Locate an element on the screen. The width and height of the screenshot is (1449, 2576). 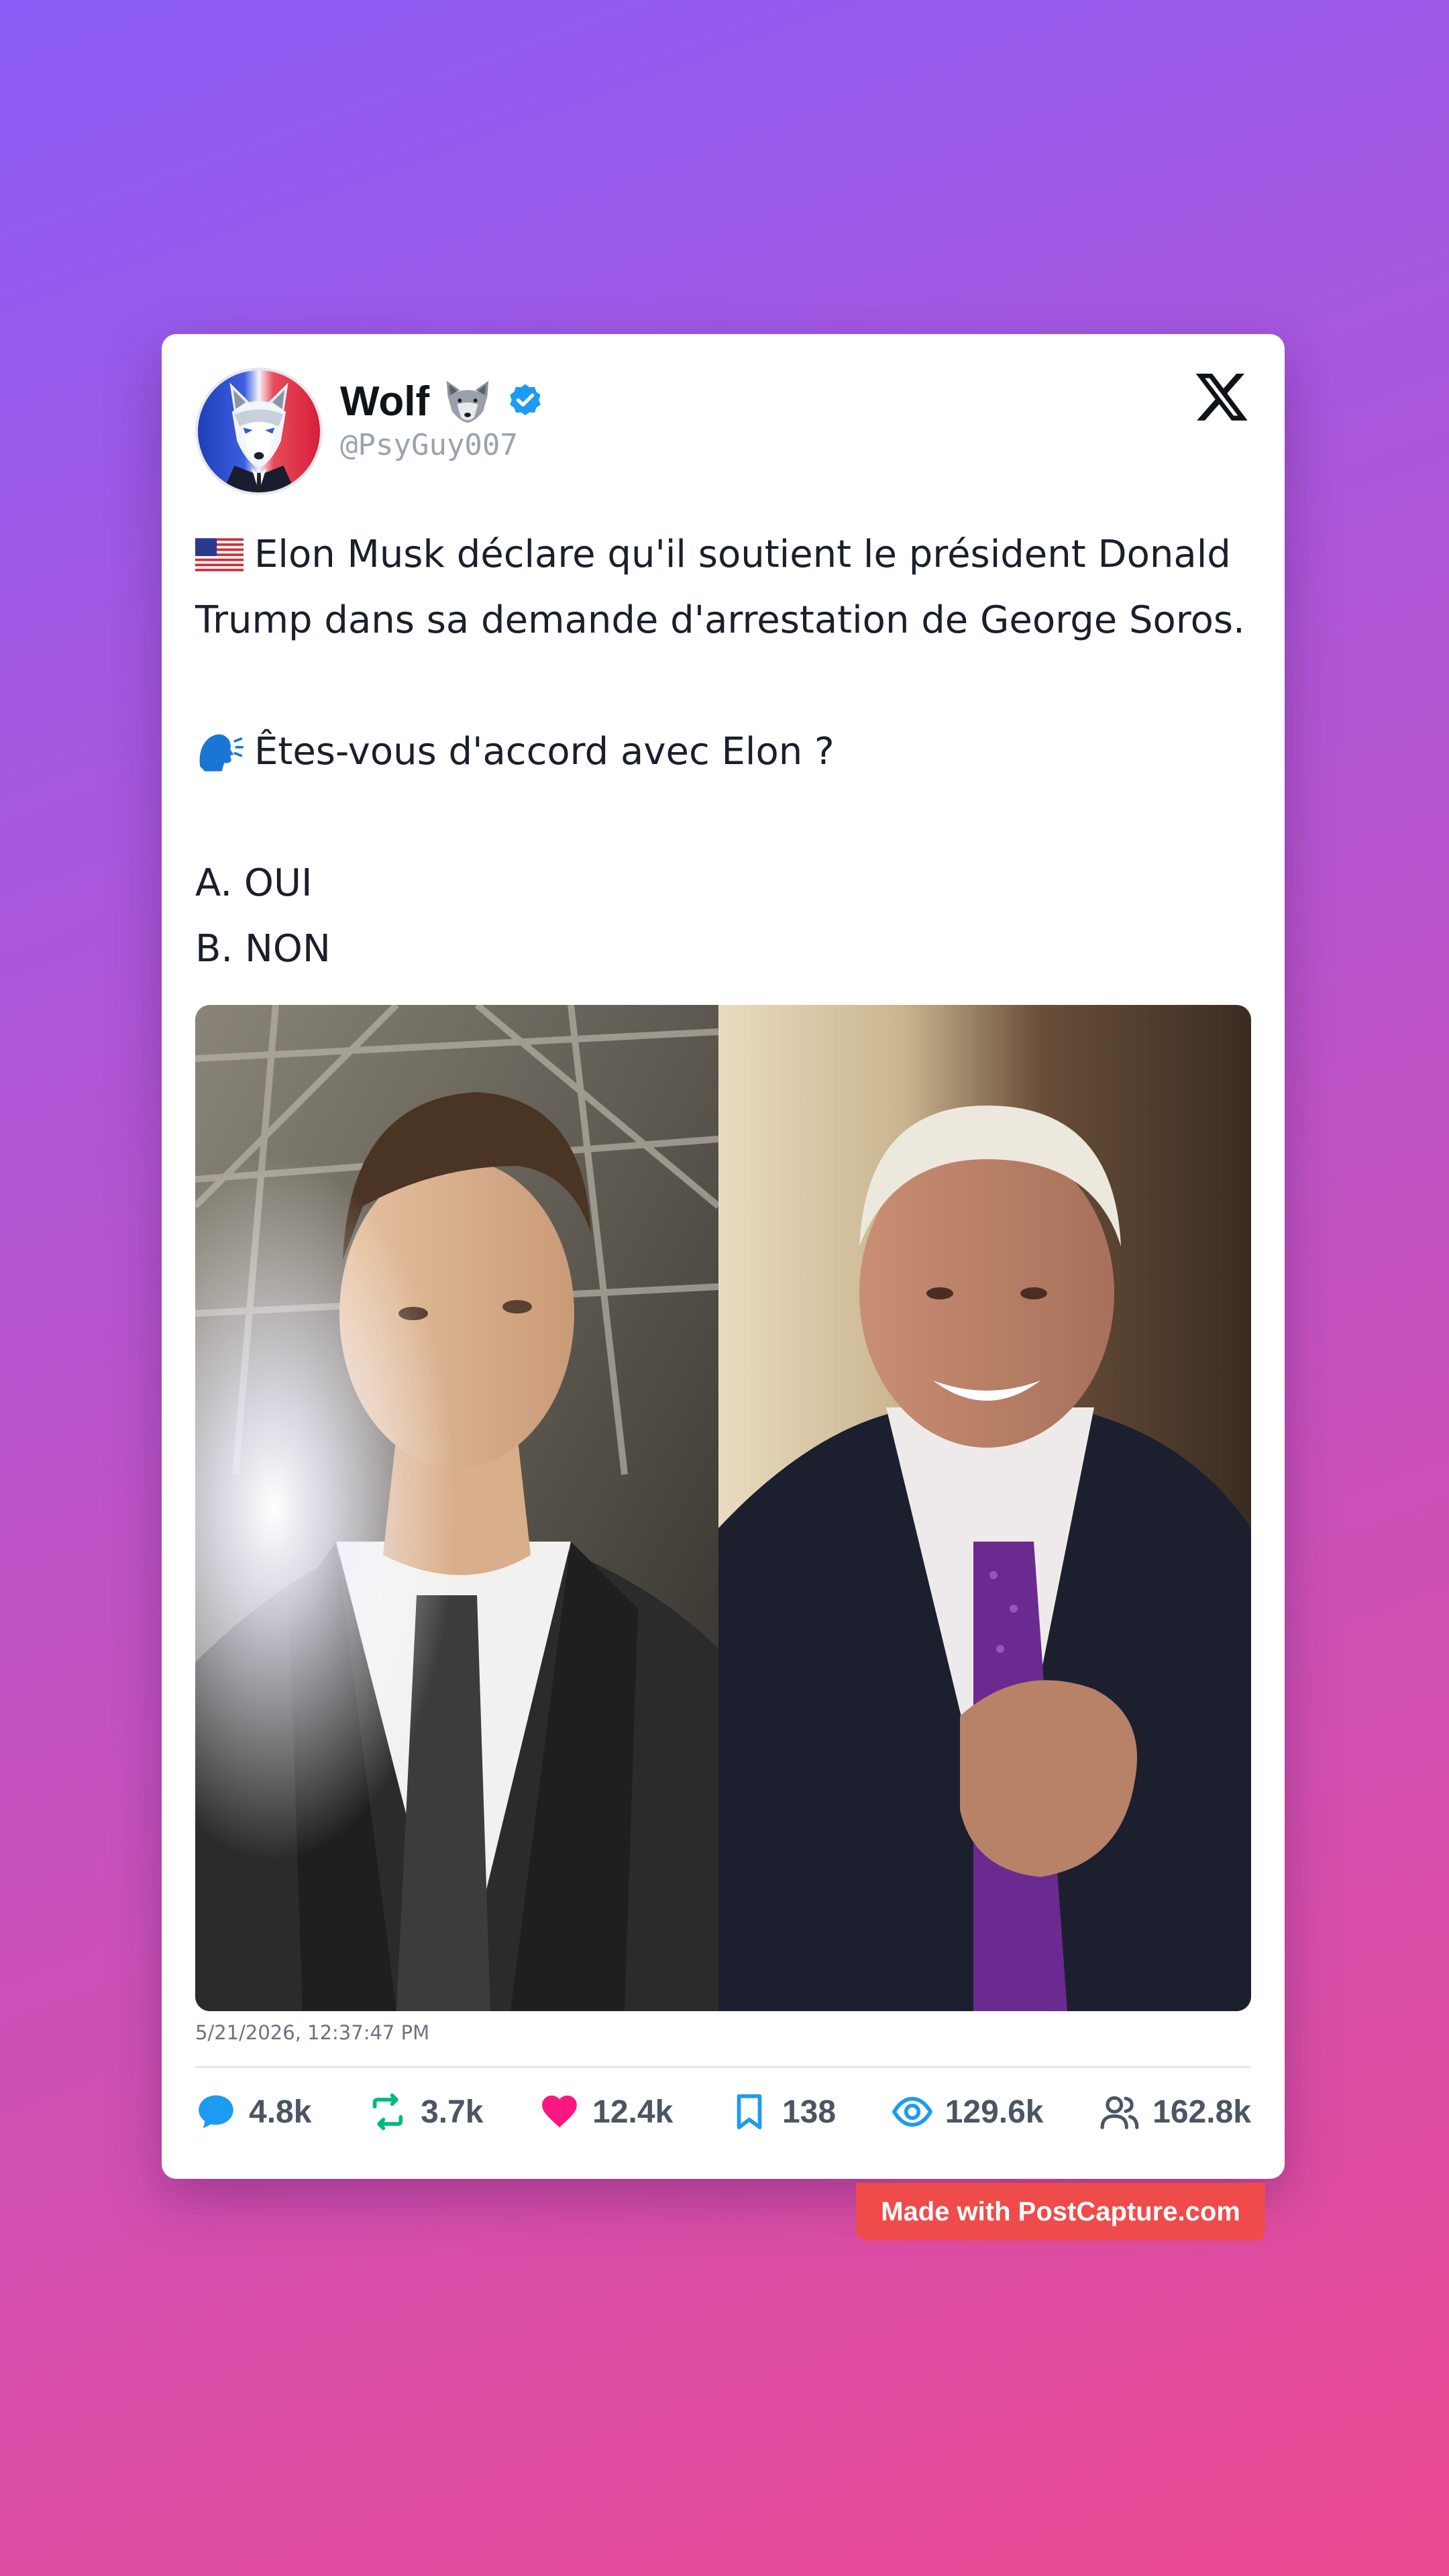
media-photo-left is located at coordinates (456, 1508).